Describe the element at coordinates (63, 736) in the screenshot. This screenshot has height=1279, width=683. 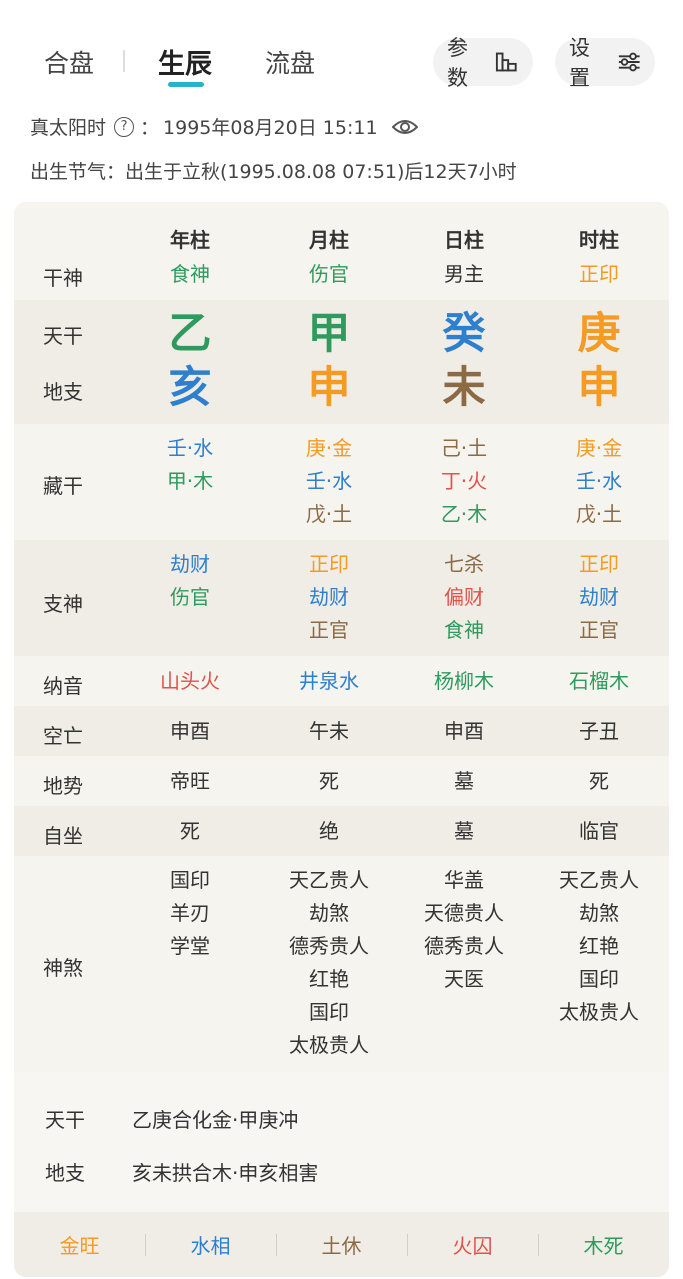
I see `row-label-kongwang: 空亡` at that location.